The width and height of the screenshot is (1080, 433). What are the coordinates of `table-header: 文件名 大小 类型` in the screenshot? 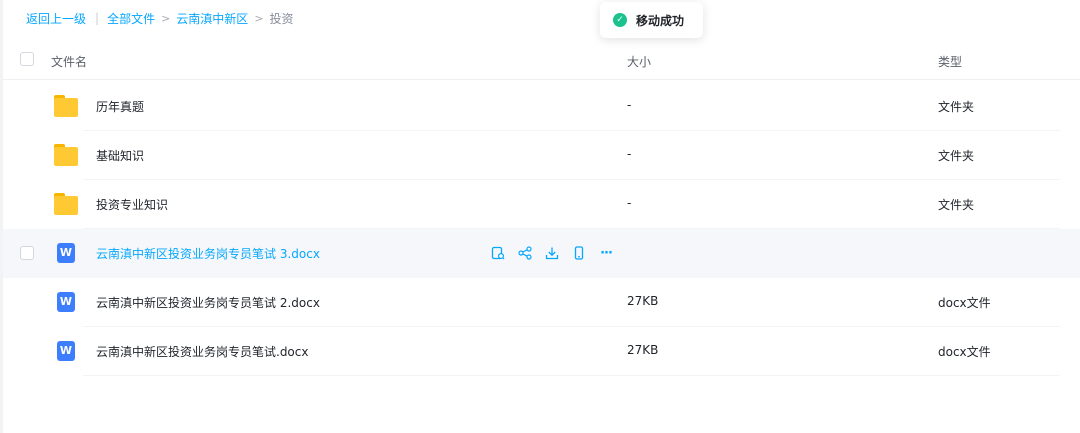 It's located at (541, 61).